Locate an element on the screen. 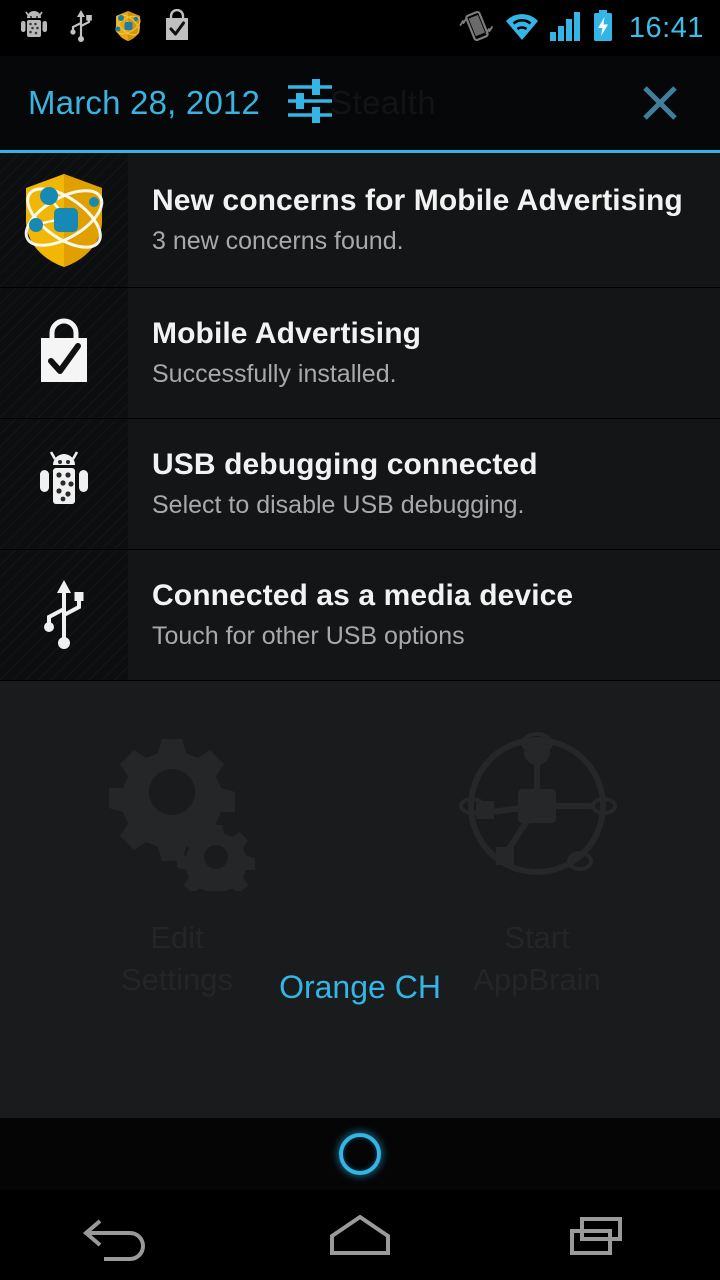  notification-subtitle: Select to disable USB debugging. is located at coordinates (338, 504).